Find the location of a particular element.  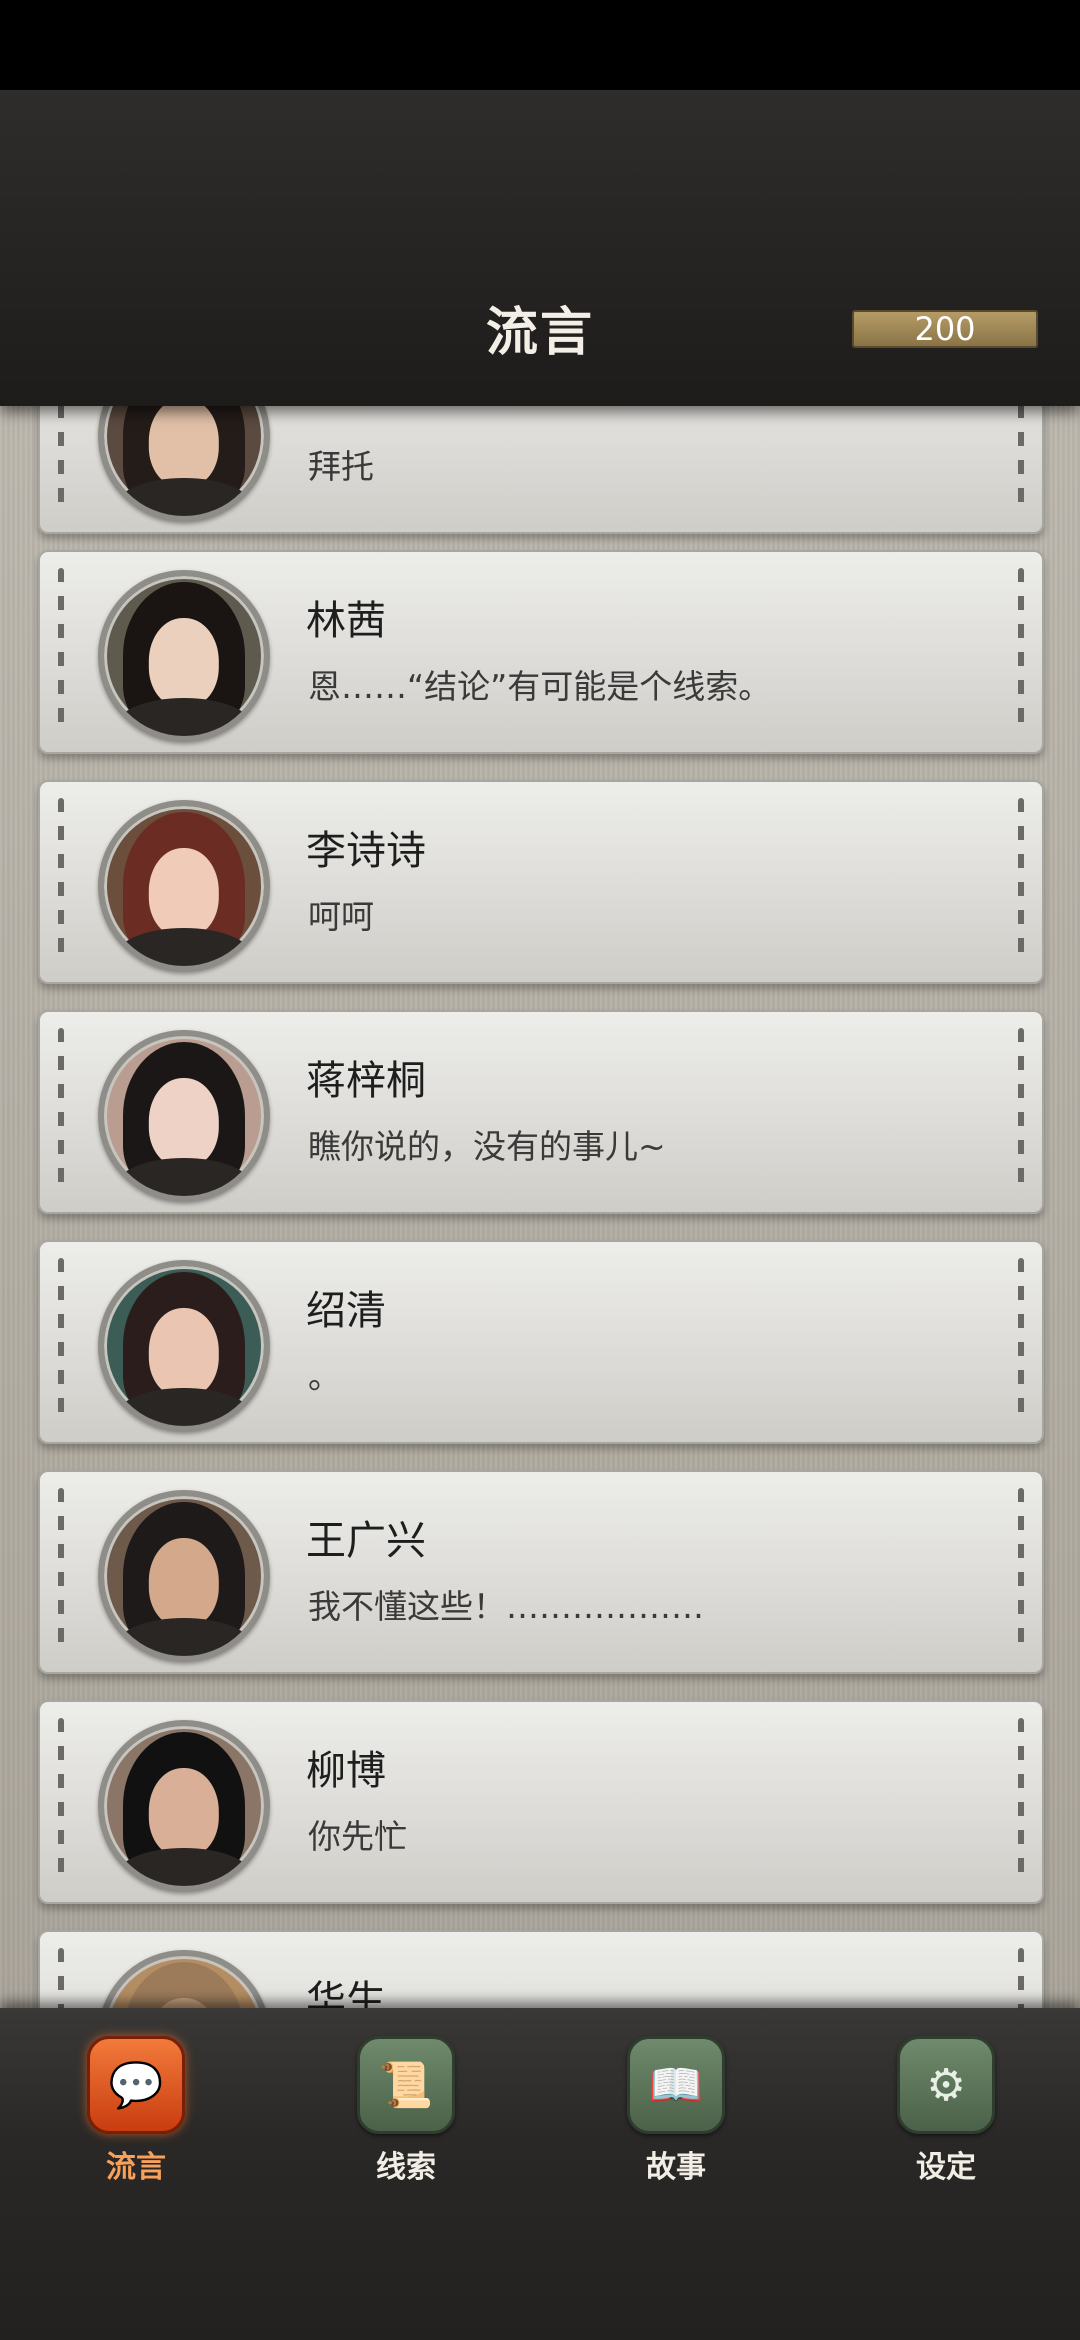

last-message: 拜托 is located at coordinates (341, 466).